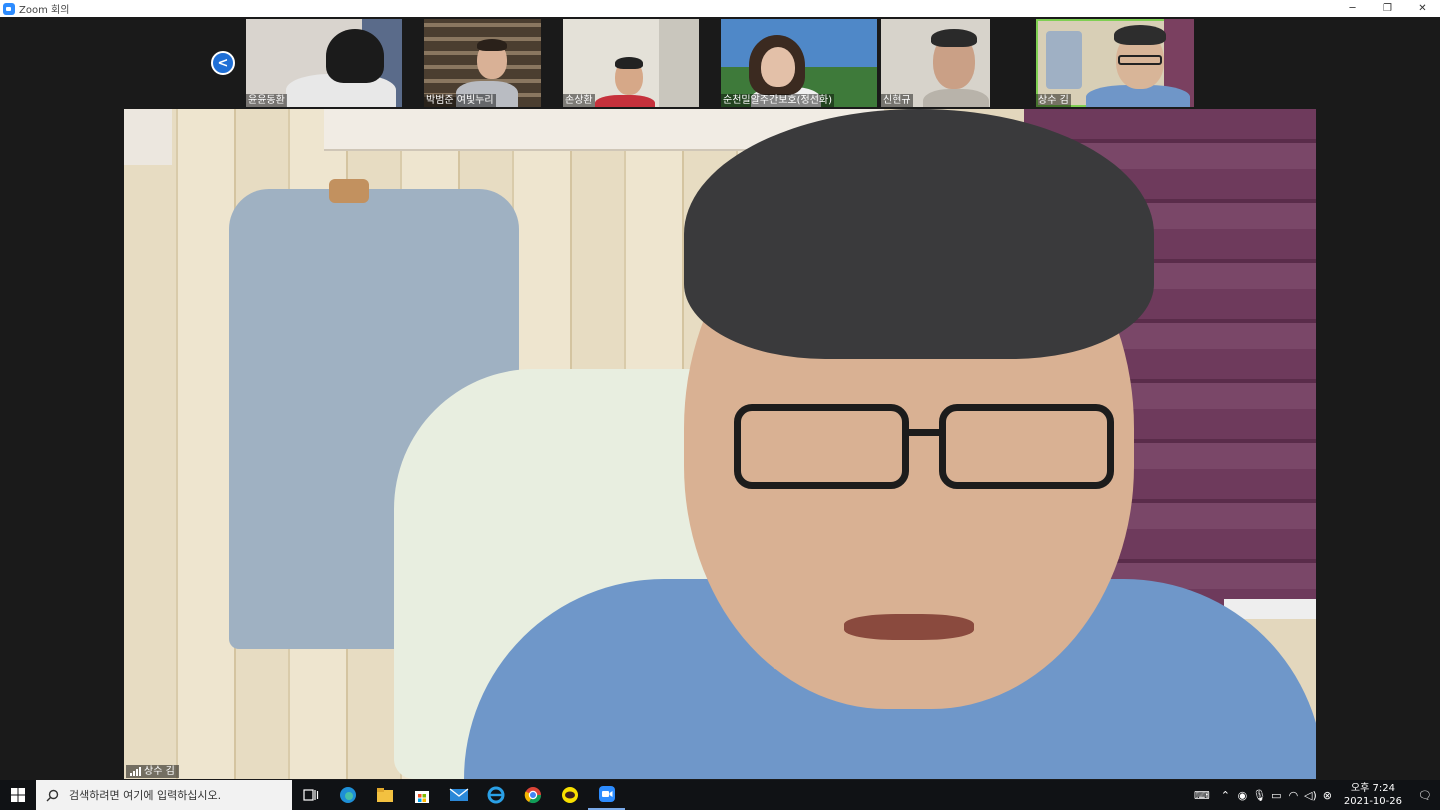 This screenshot has width=1440, height=810. I want to click on participant-video-tile-active: 상수 김, so click(1115, 63).